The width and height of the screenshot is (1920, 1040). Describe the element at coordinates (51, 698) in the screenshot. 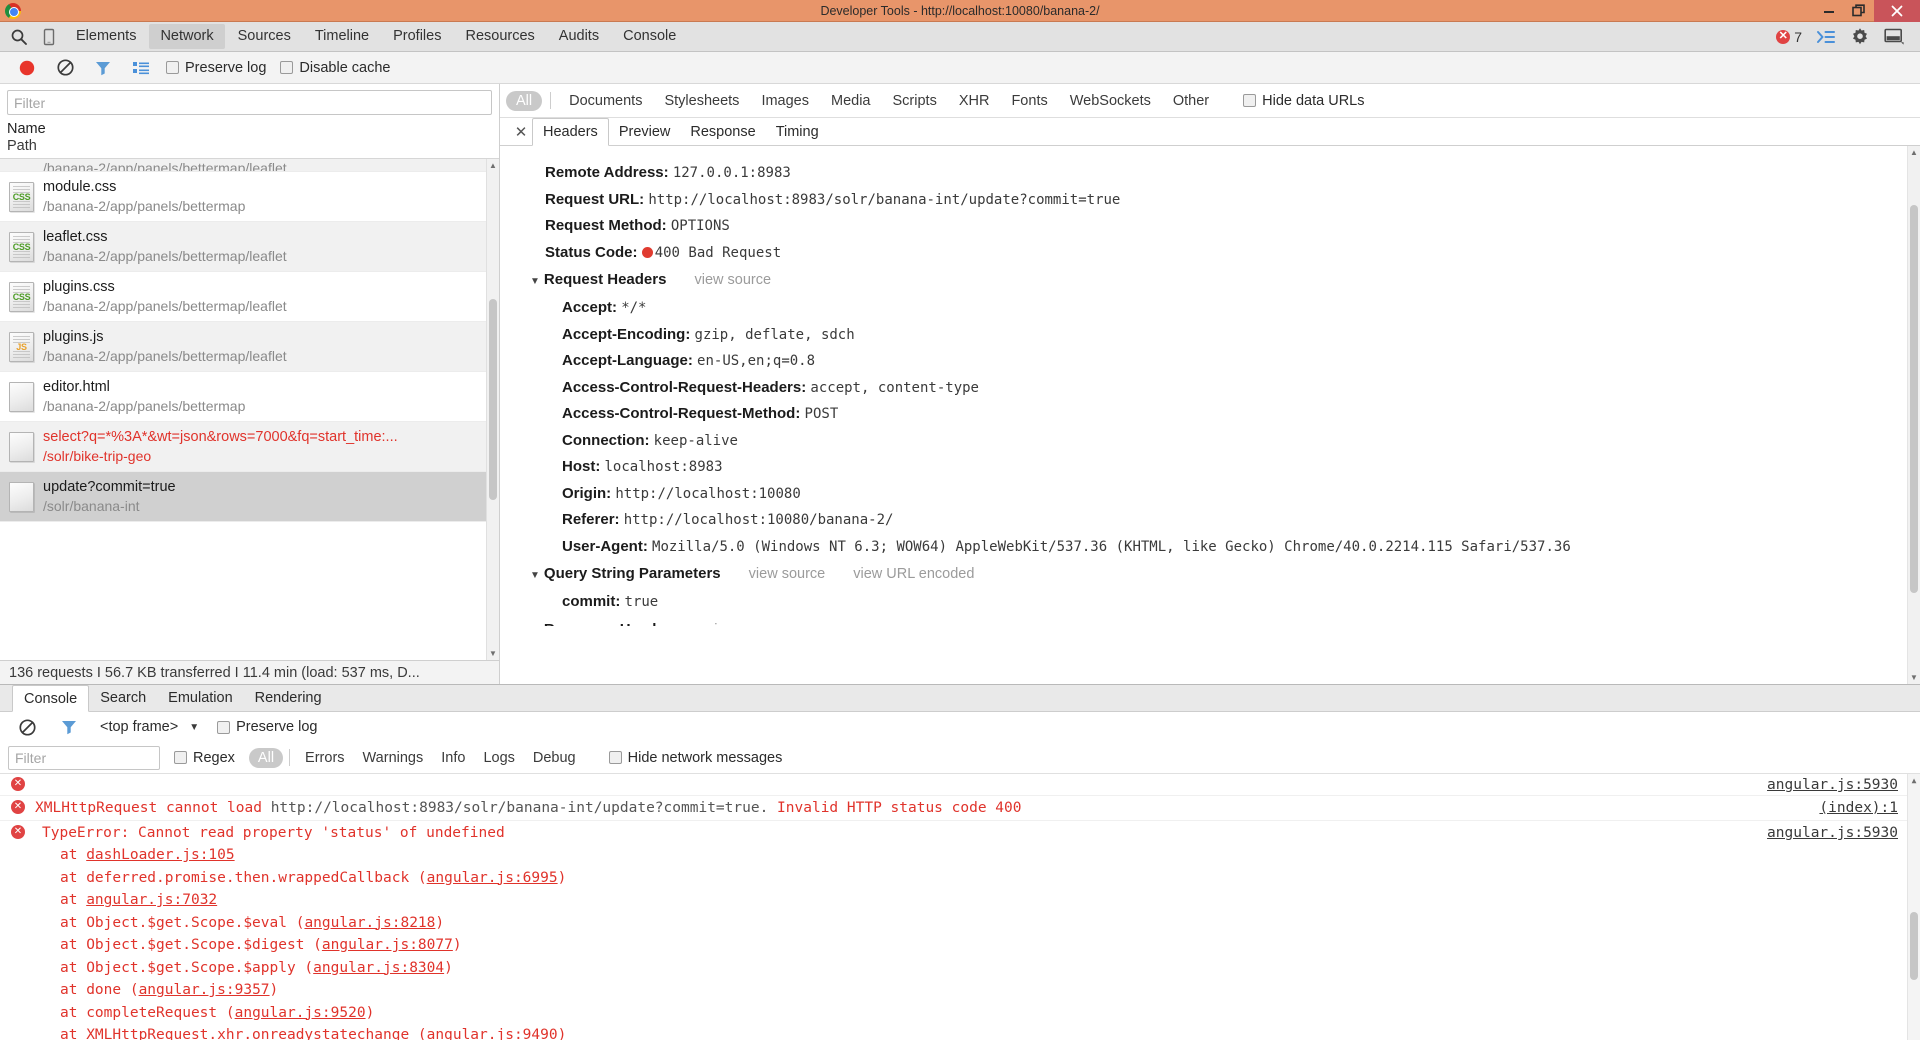

I see `drawer-tab-console: Console` at that location.